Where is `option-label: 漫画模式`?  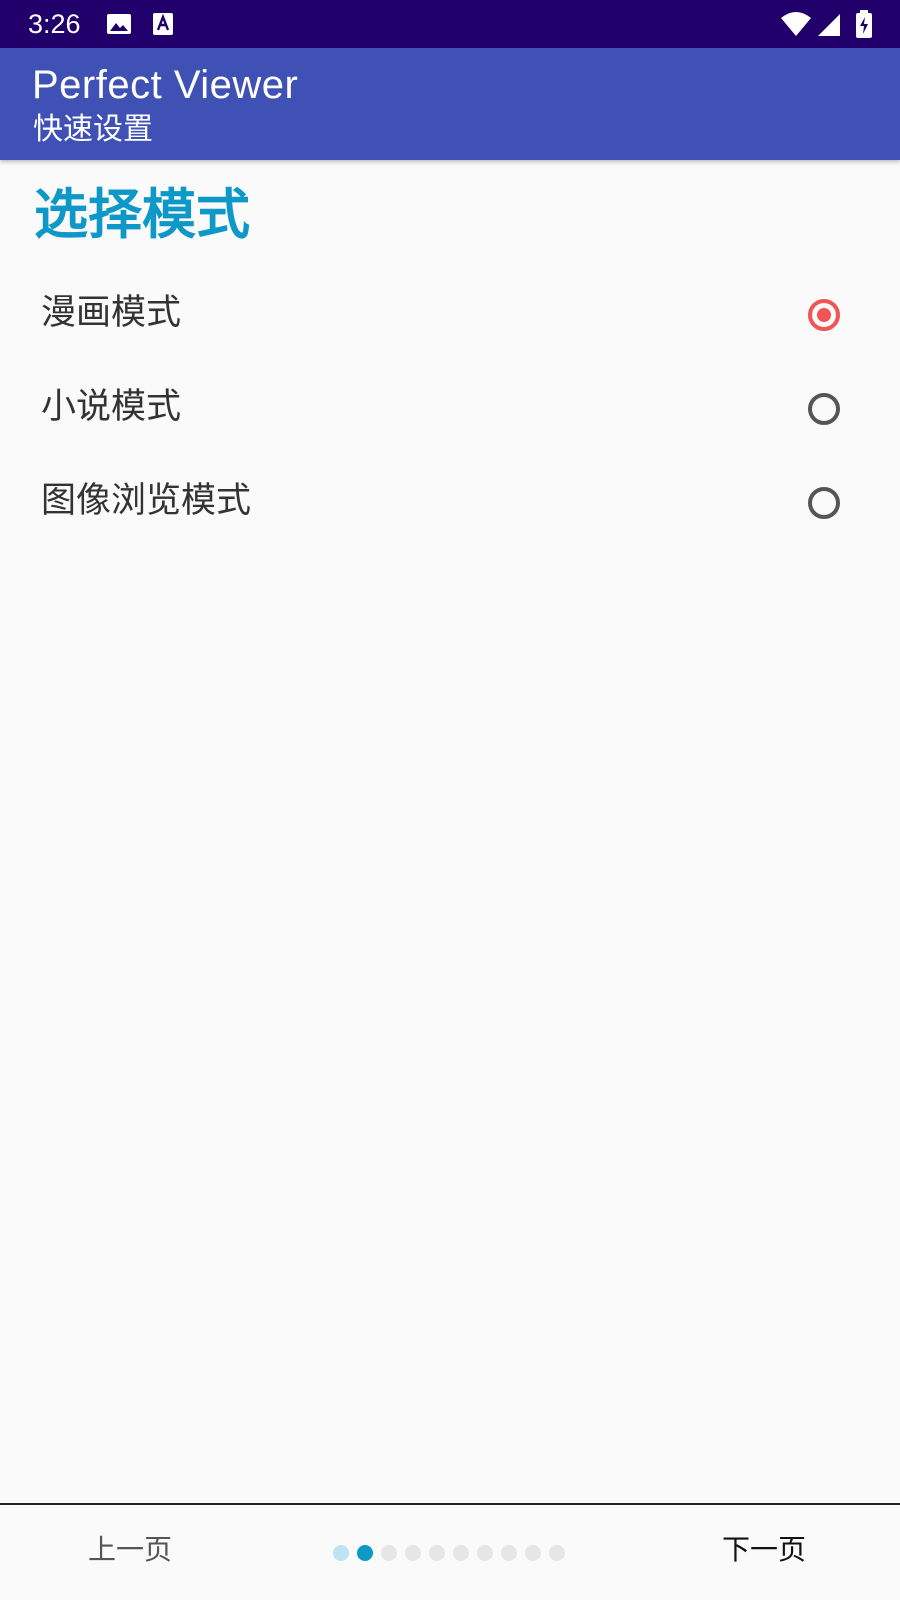 option-label: 漫画模式 is located at coordinates (111, 313).